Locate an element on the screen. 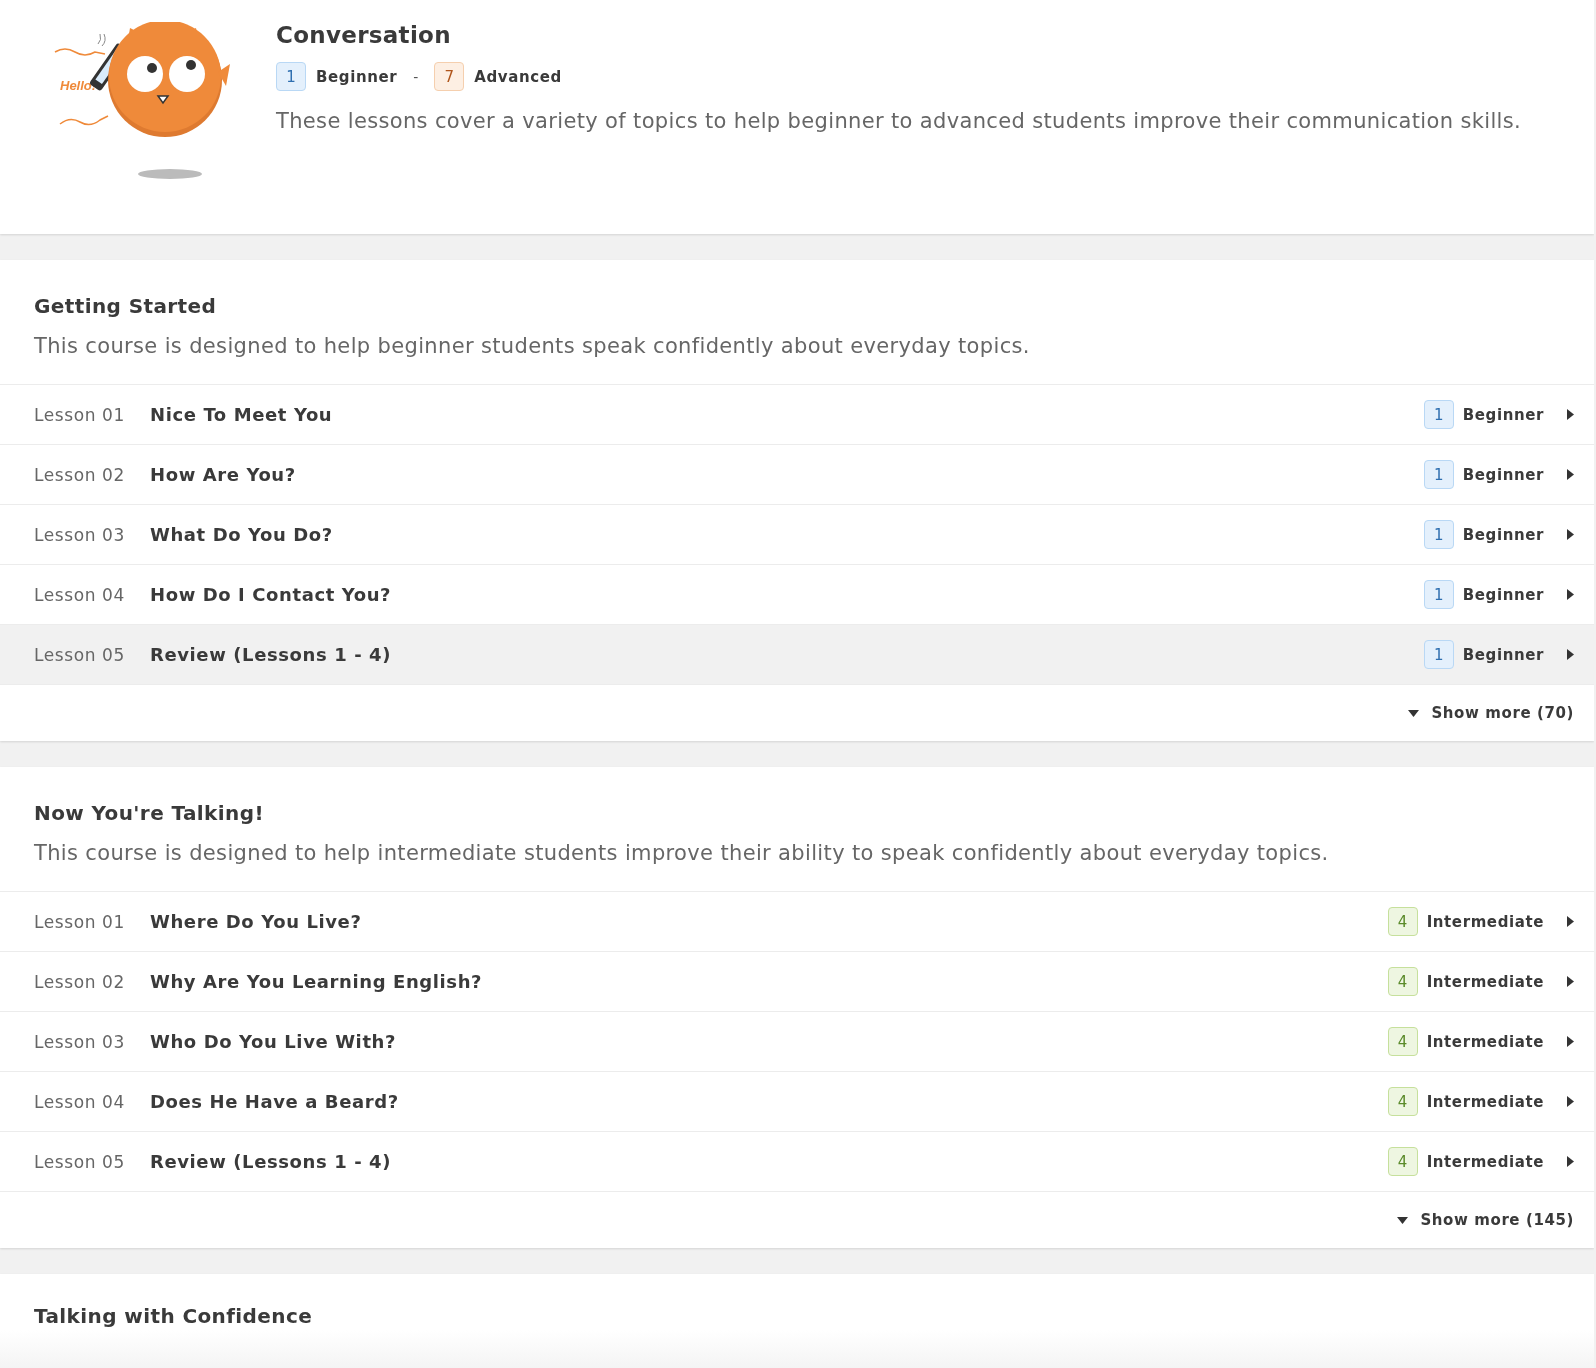 The image size is (1596, 1368). lesson-row: Lesson 02 How Are You? 1 Beginner is located at coordinates (797, 474).